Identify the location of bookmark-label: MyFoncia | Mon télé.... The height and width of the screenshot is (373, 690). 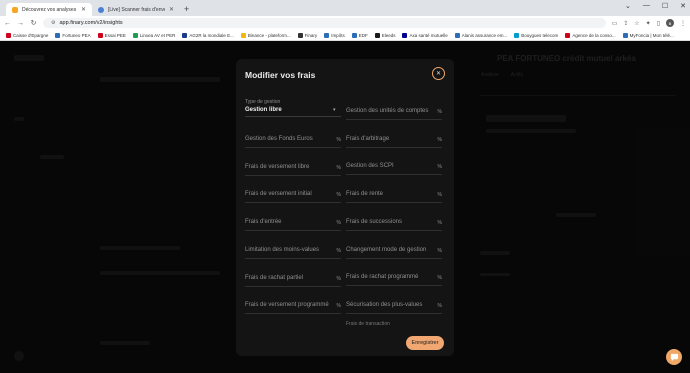
(651, 35).